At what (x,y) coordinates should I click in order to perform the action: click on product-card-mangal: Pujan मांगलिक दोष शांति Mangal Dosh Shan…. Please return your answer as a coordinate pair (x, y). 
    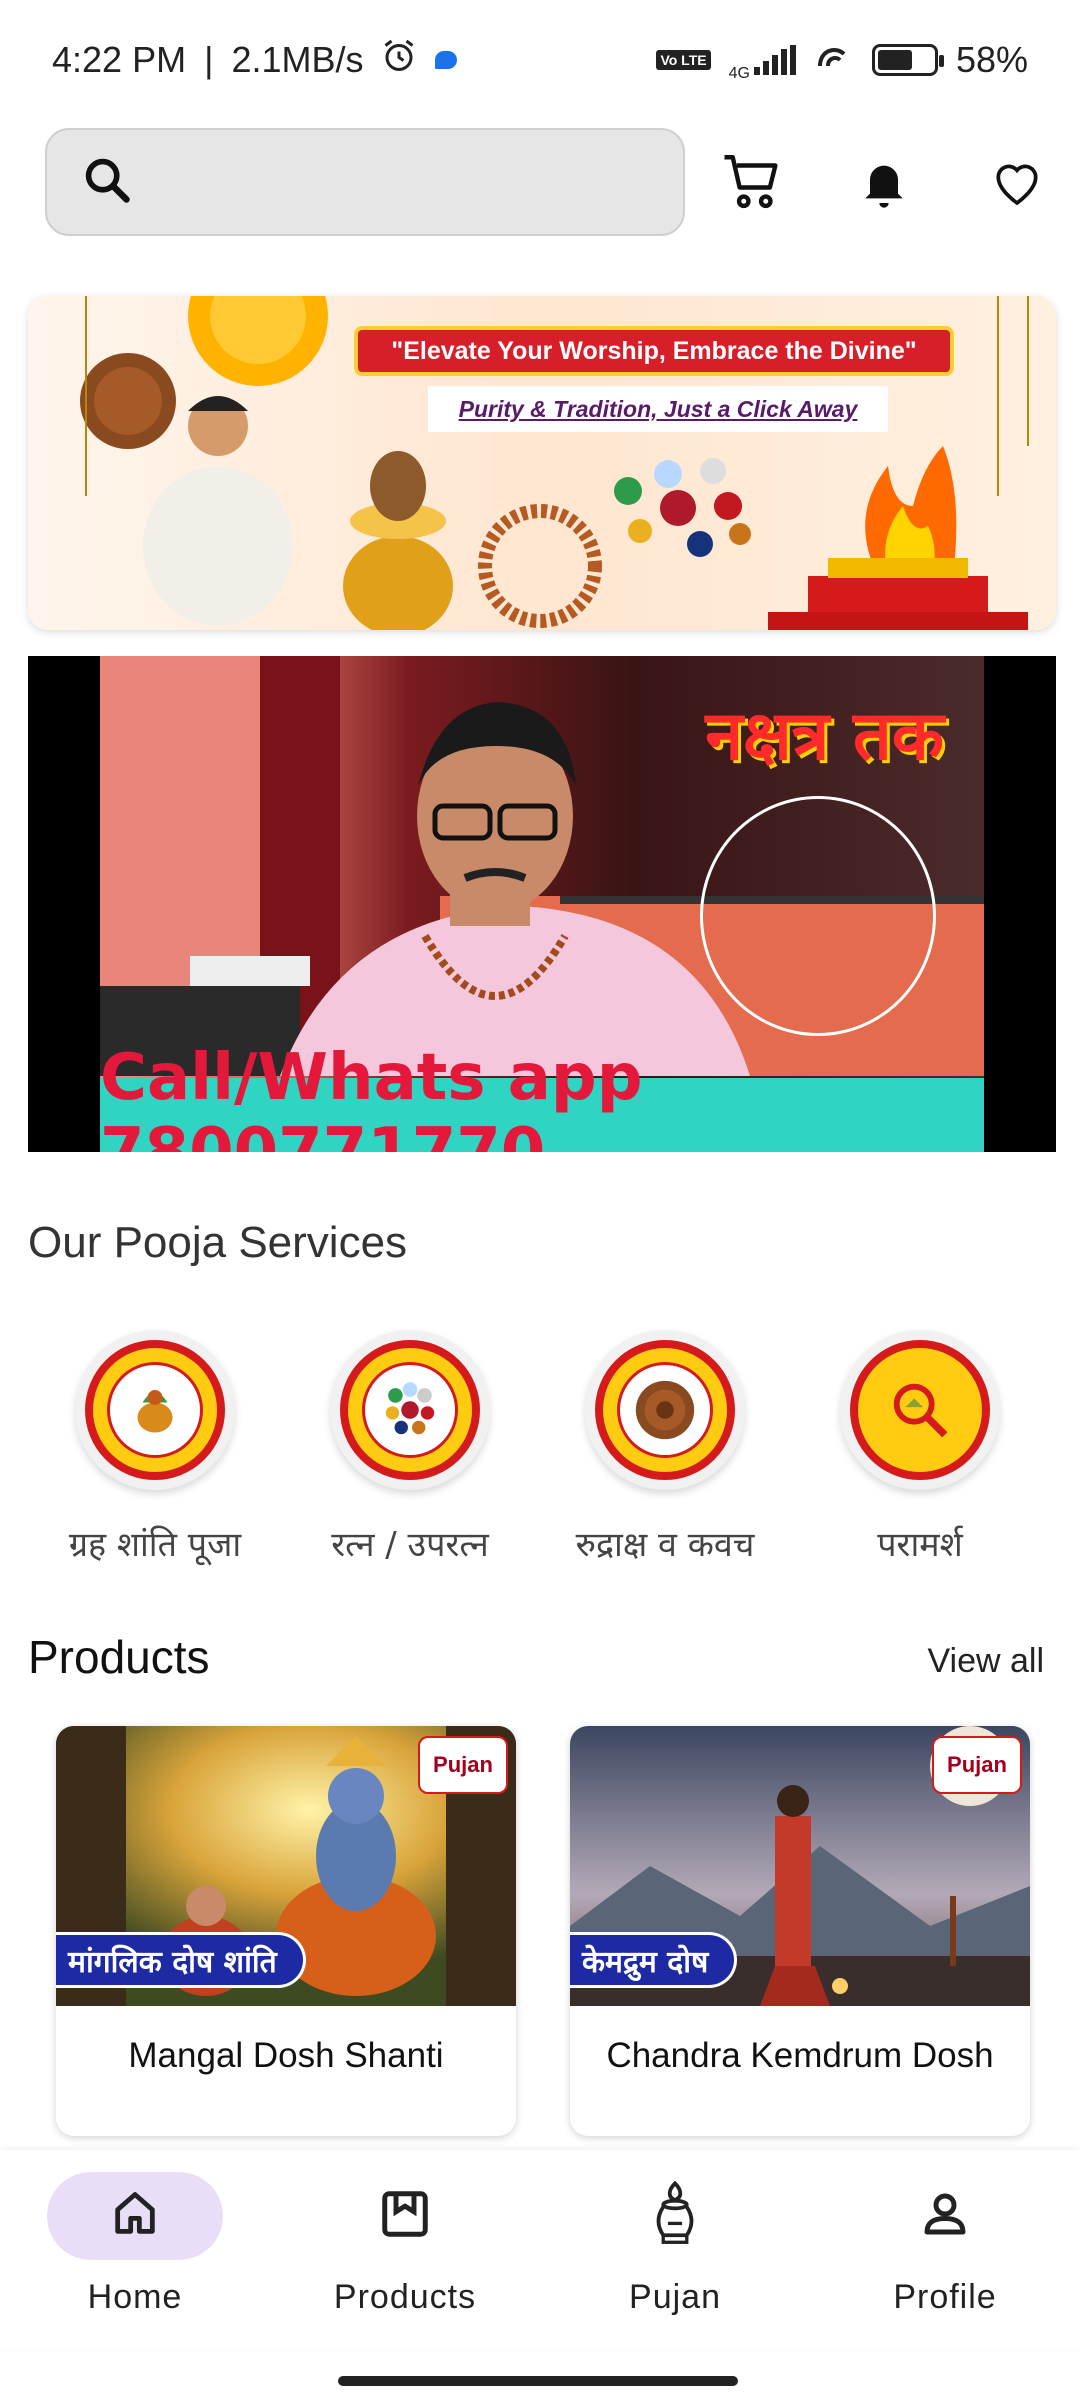
    Looking at the image, I should click on (286, 1931).